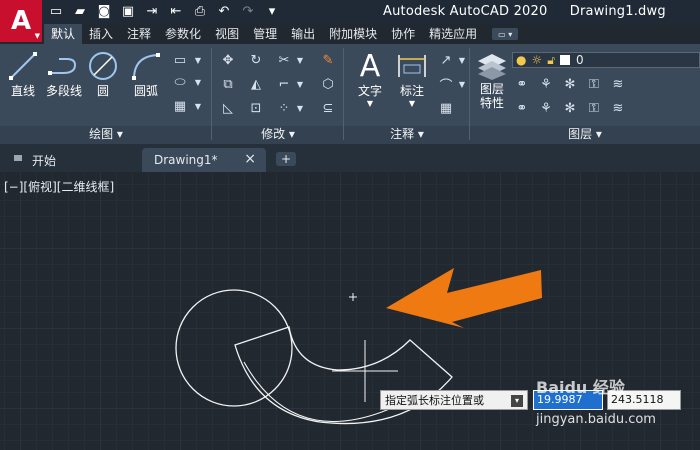 This screenshot has height=450, width=700. I want to click on copy-icon: ⧉, so click(228, 84).